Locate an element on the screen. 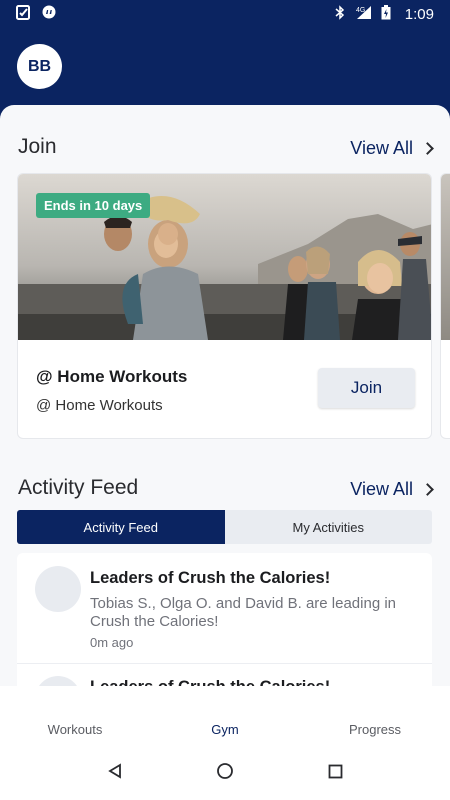 The width and height of the screenshot is (450, 800). task-check-icon is located at coordinates (23, 14).